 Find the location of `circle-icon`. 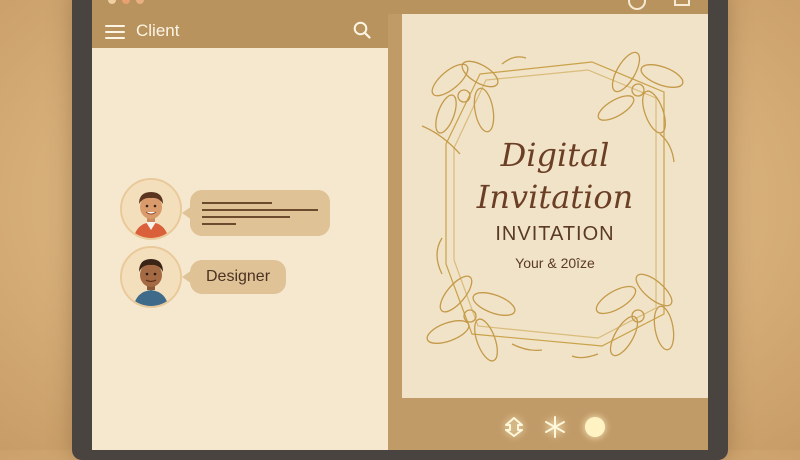

circle-icon is located at coordinates (595, 427).